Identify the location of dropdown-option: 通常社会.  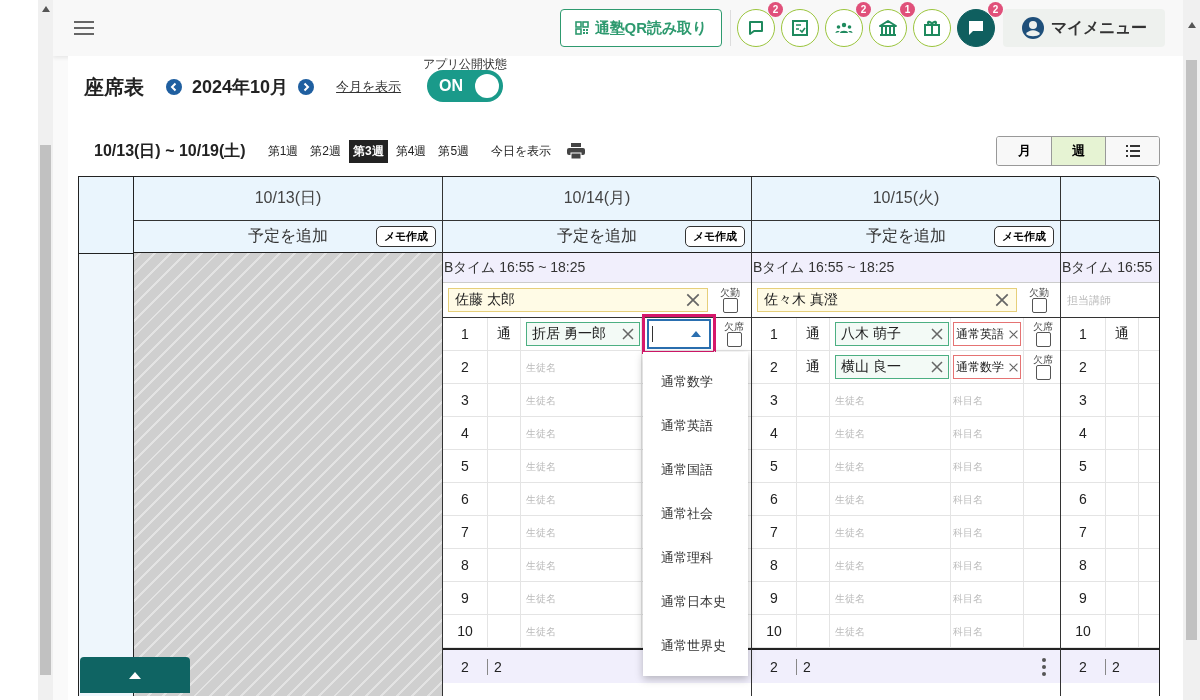
(695, 514).